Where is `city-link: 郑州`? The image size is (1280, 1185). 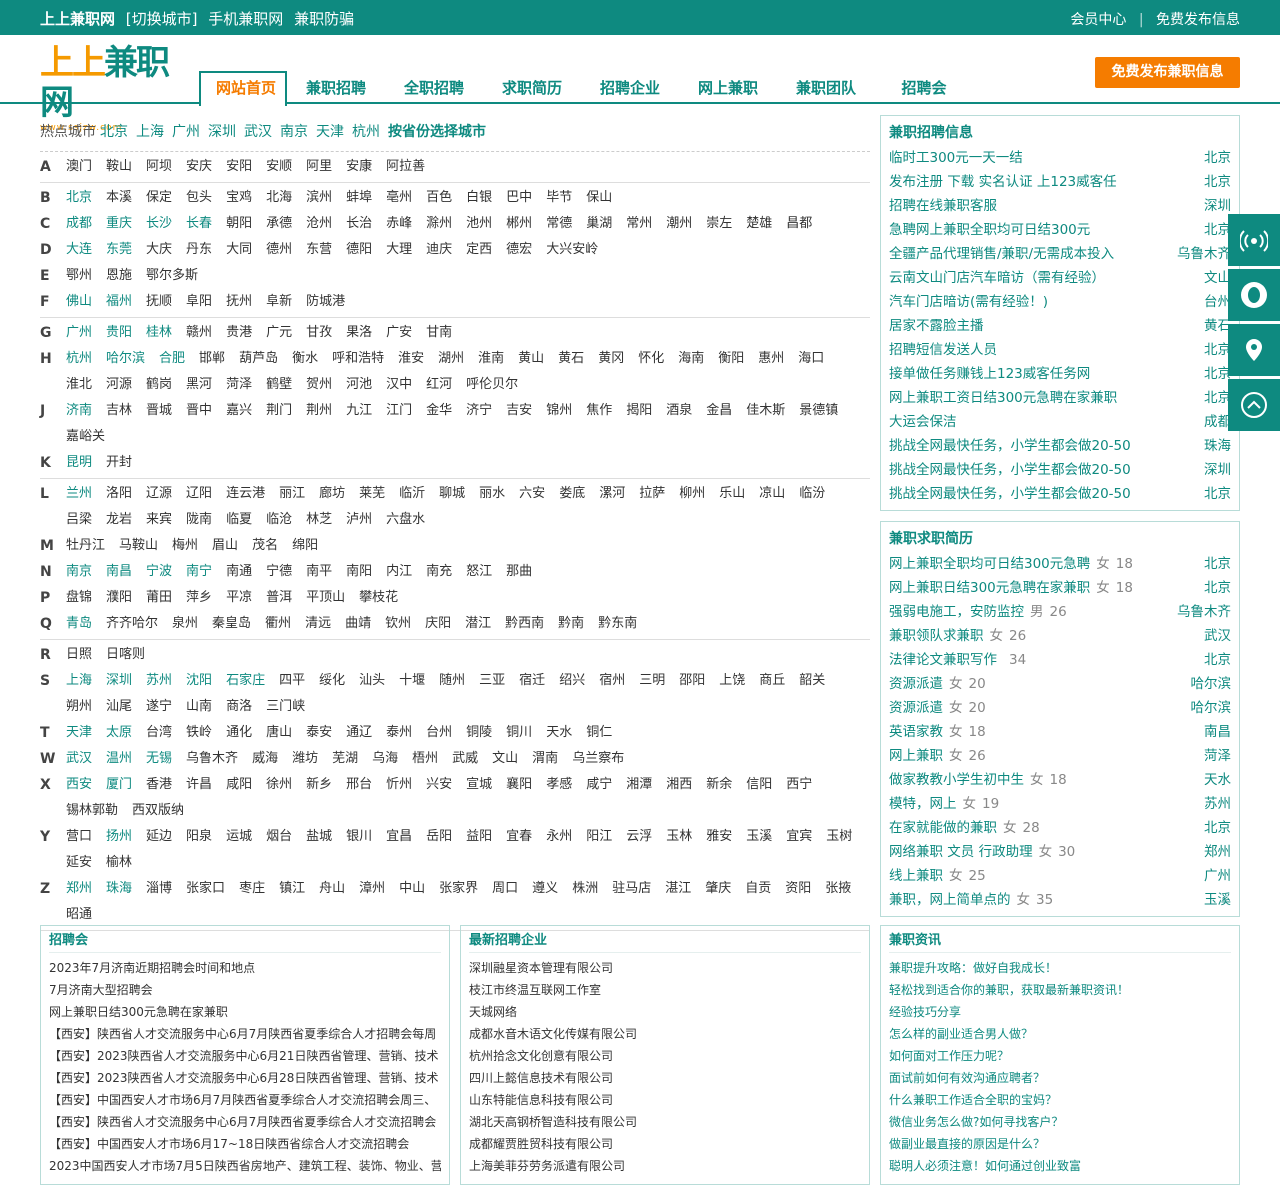 city-link: 郑州 is located at coordinates (79, 889).